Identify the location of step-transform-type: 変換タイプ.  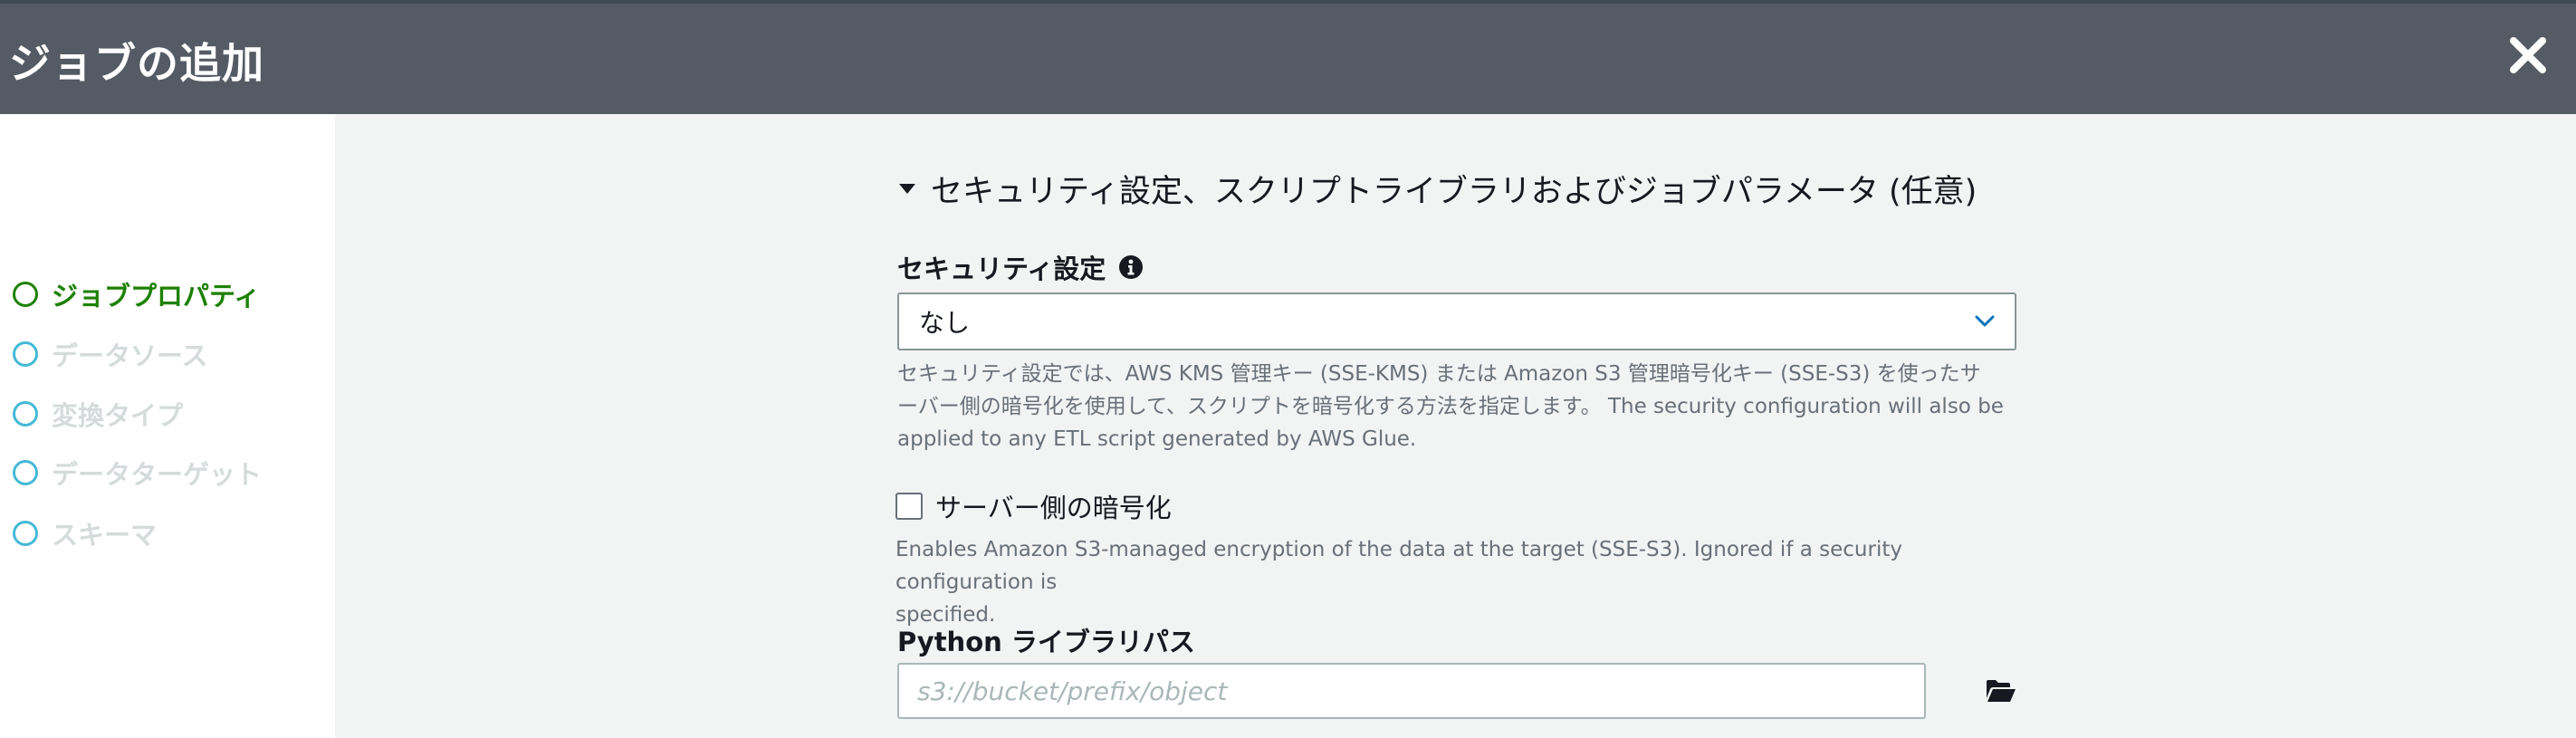
(98, 414).